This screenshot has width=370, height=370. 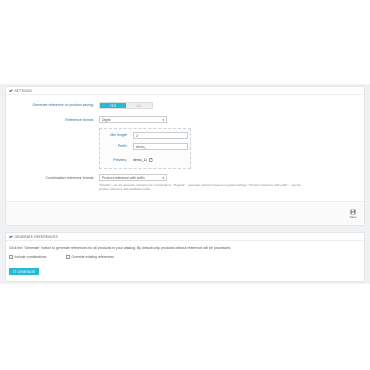 What do you see at coordinates (113, 105) in the screenshot?
I see `toggle-yes-option: YES` at bounding box center [113, 105].